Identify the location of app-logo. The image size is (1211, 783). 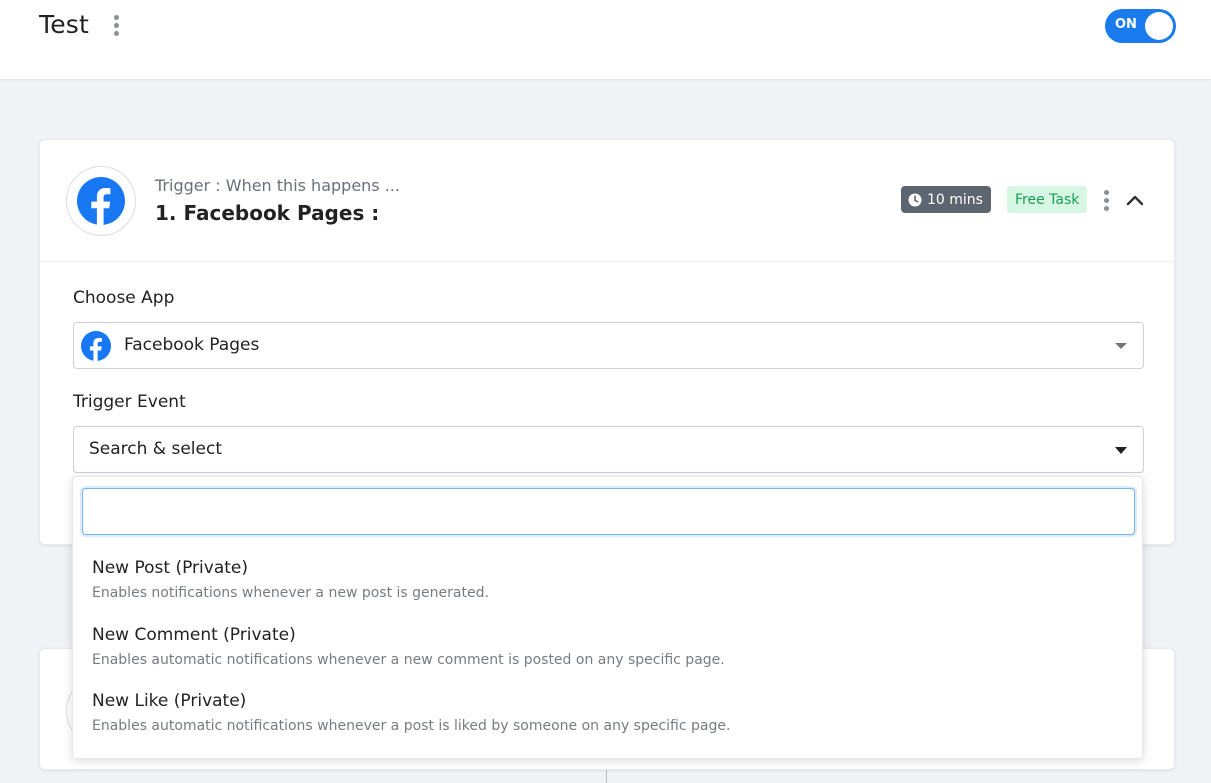
(101, 201).